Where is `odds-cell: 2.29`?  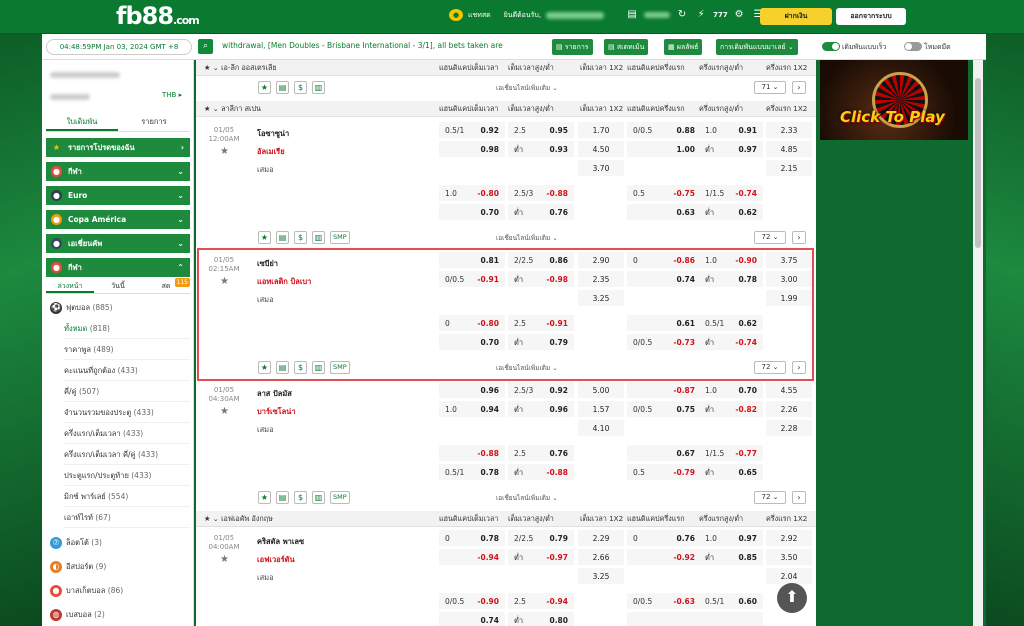 odds-cell: 2.29 is located at coordinates (601, 538).